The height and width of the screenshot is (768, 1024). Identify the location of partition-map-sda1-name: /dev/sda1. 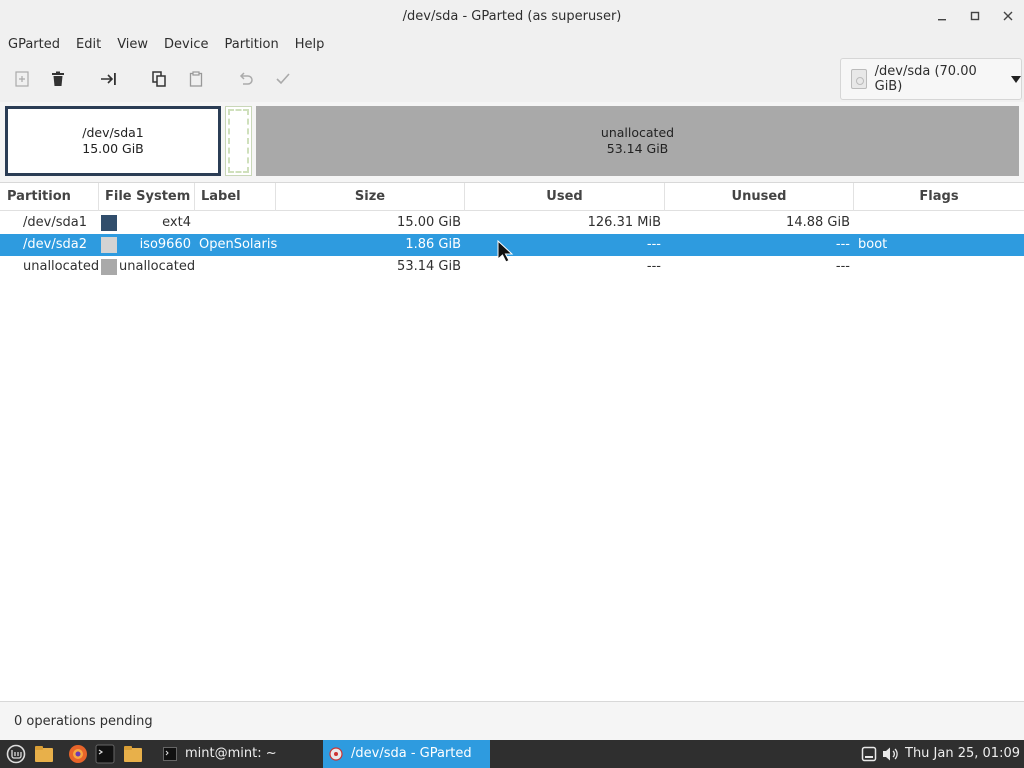
(113, 132).